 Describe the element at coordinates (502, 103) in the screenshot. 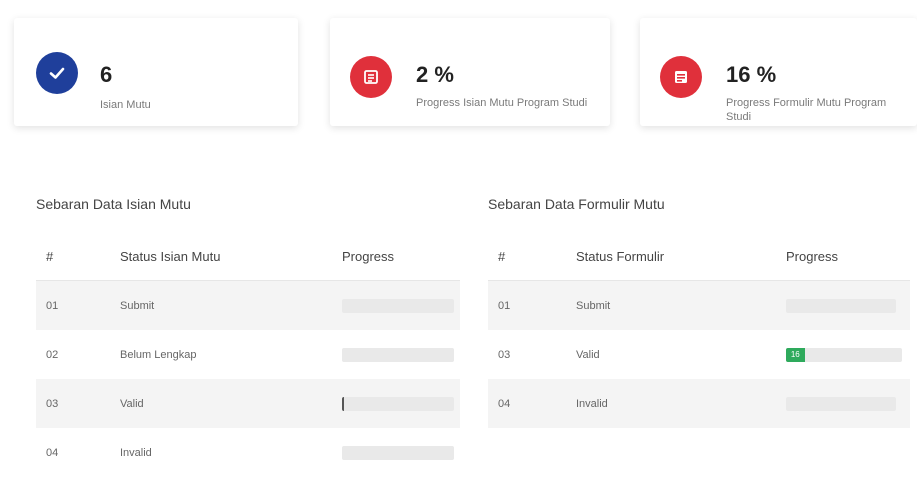

I see `stat-label: Progress Isian Mutu Program Studi` at that location.